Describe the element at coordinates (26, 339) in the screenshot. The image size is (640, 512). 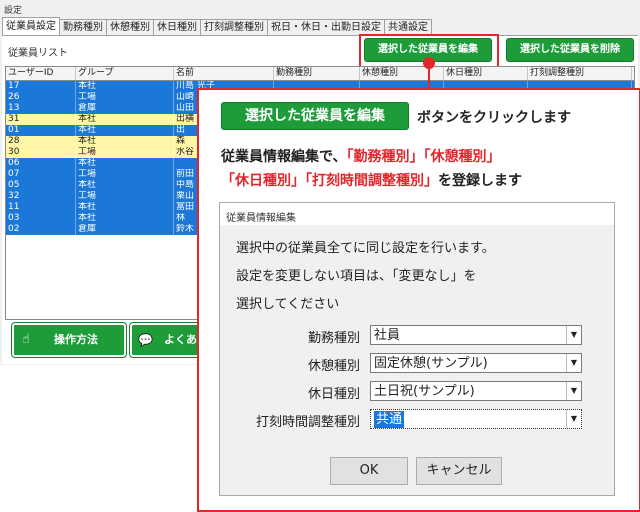
I see `hand-pointer-icon: ☝` at that location.